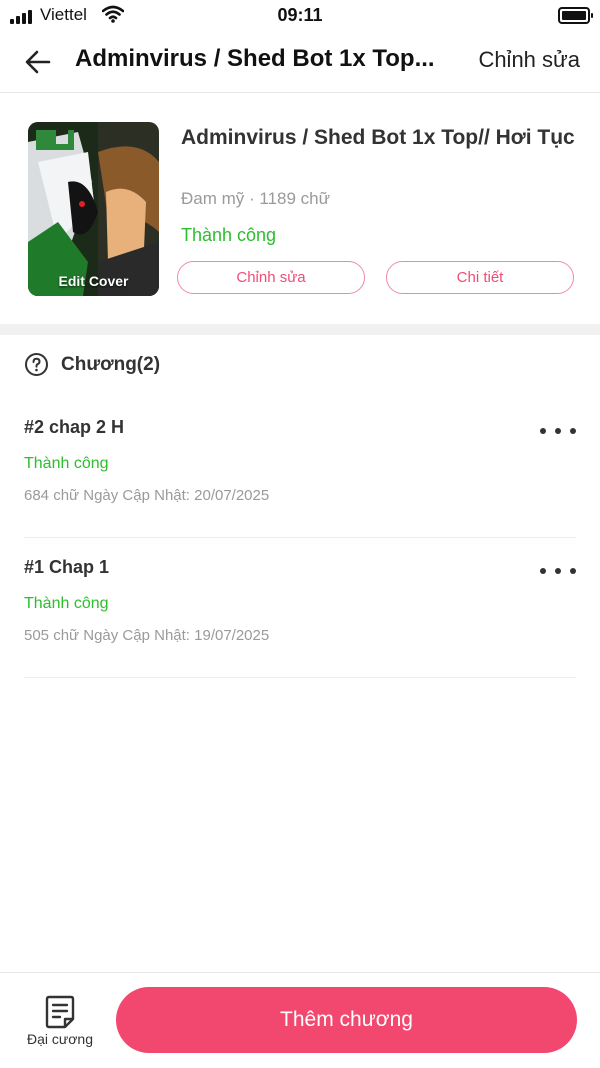 This screenshot has height=1068, width=600. What do you see at coordinates (480, 277) in the screenshot?
I see `detail-button: Chi tiết` at bounding box center [480, 277].